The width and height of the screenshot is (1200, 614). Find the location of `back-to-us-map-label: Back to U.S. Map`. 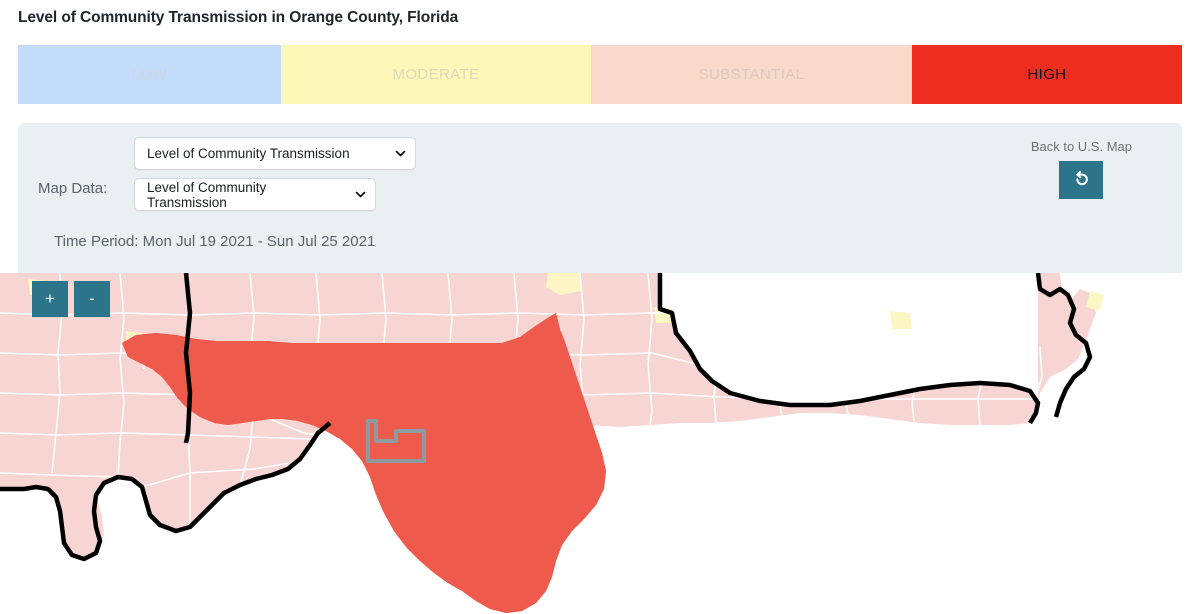

back-to-us-map-label: Back to U.S. Map is located at coordinates (1081, 146).